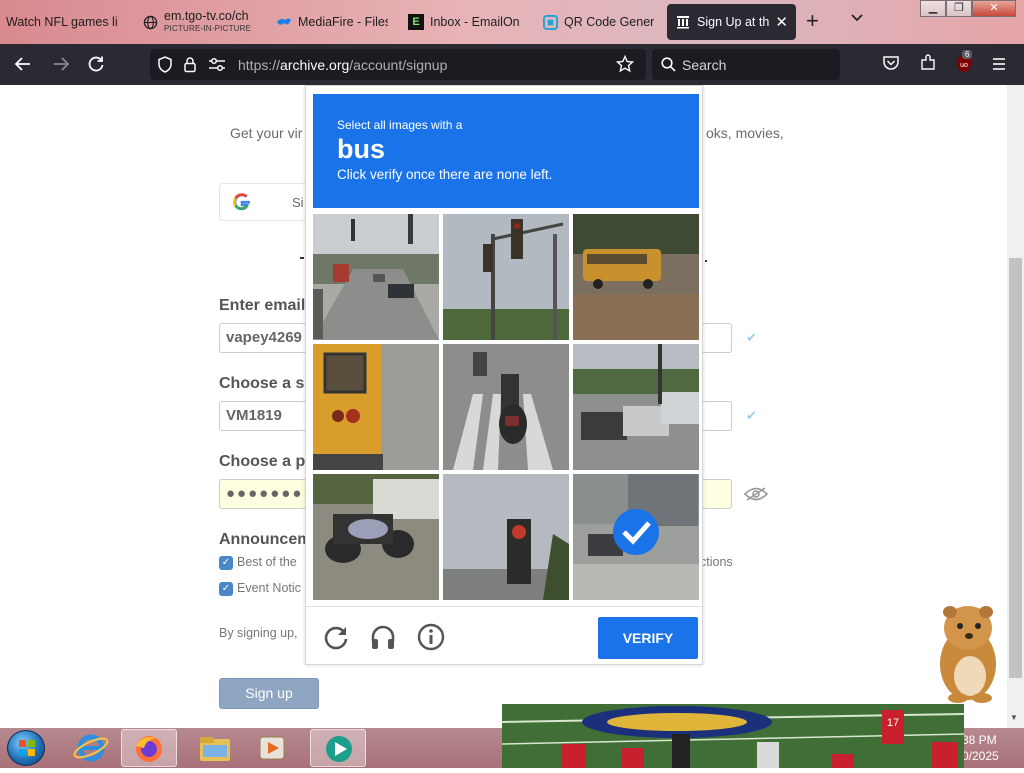  What do you see at coordinates (648, 638) in the screenshot?
I see `verify-button: VERIFY` at bounding box center [648, 638].